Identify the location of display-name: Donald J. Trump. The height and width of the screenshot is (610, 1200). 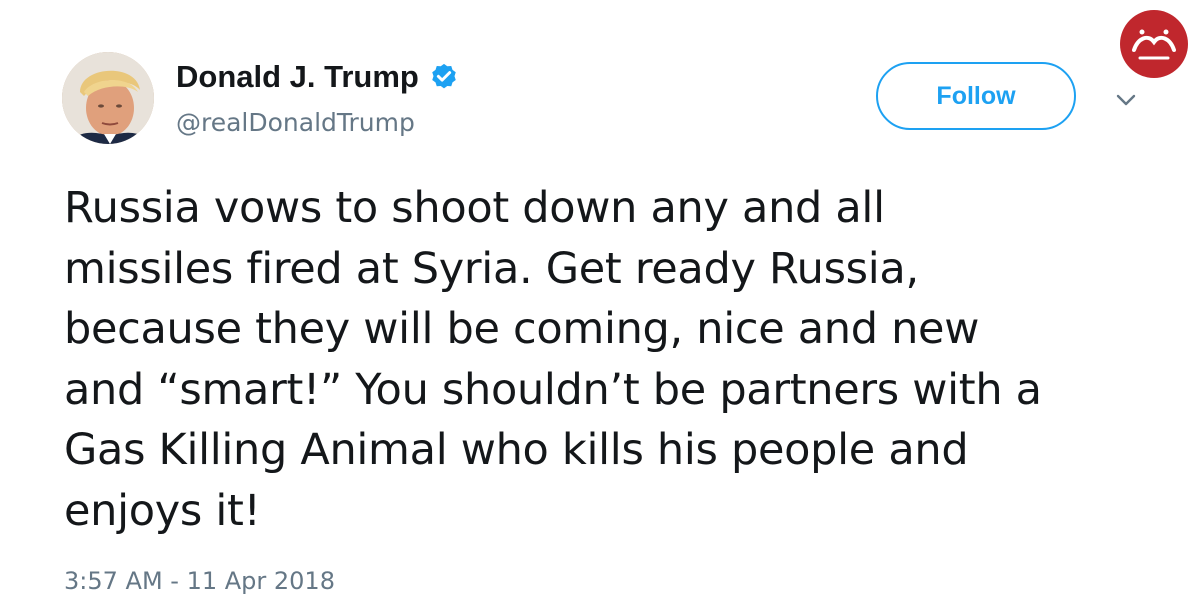
(297, 77).